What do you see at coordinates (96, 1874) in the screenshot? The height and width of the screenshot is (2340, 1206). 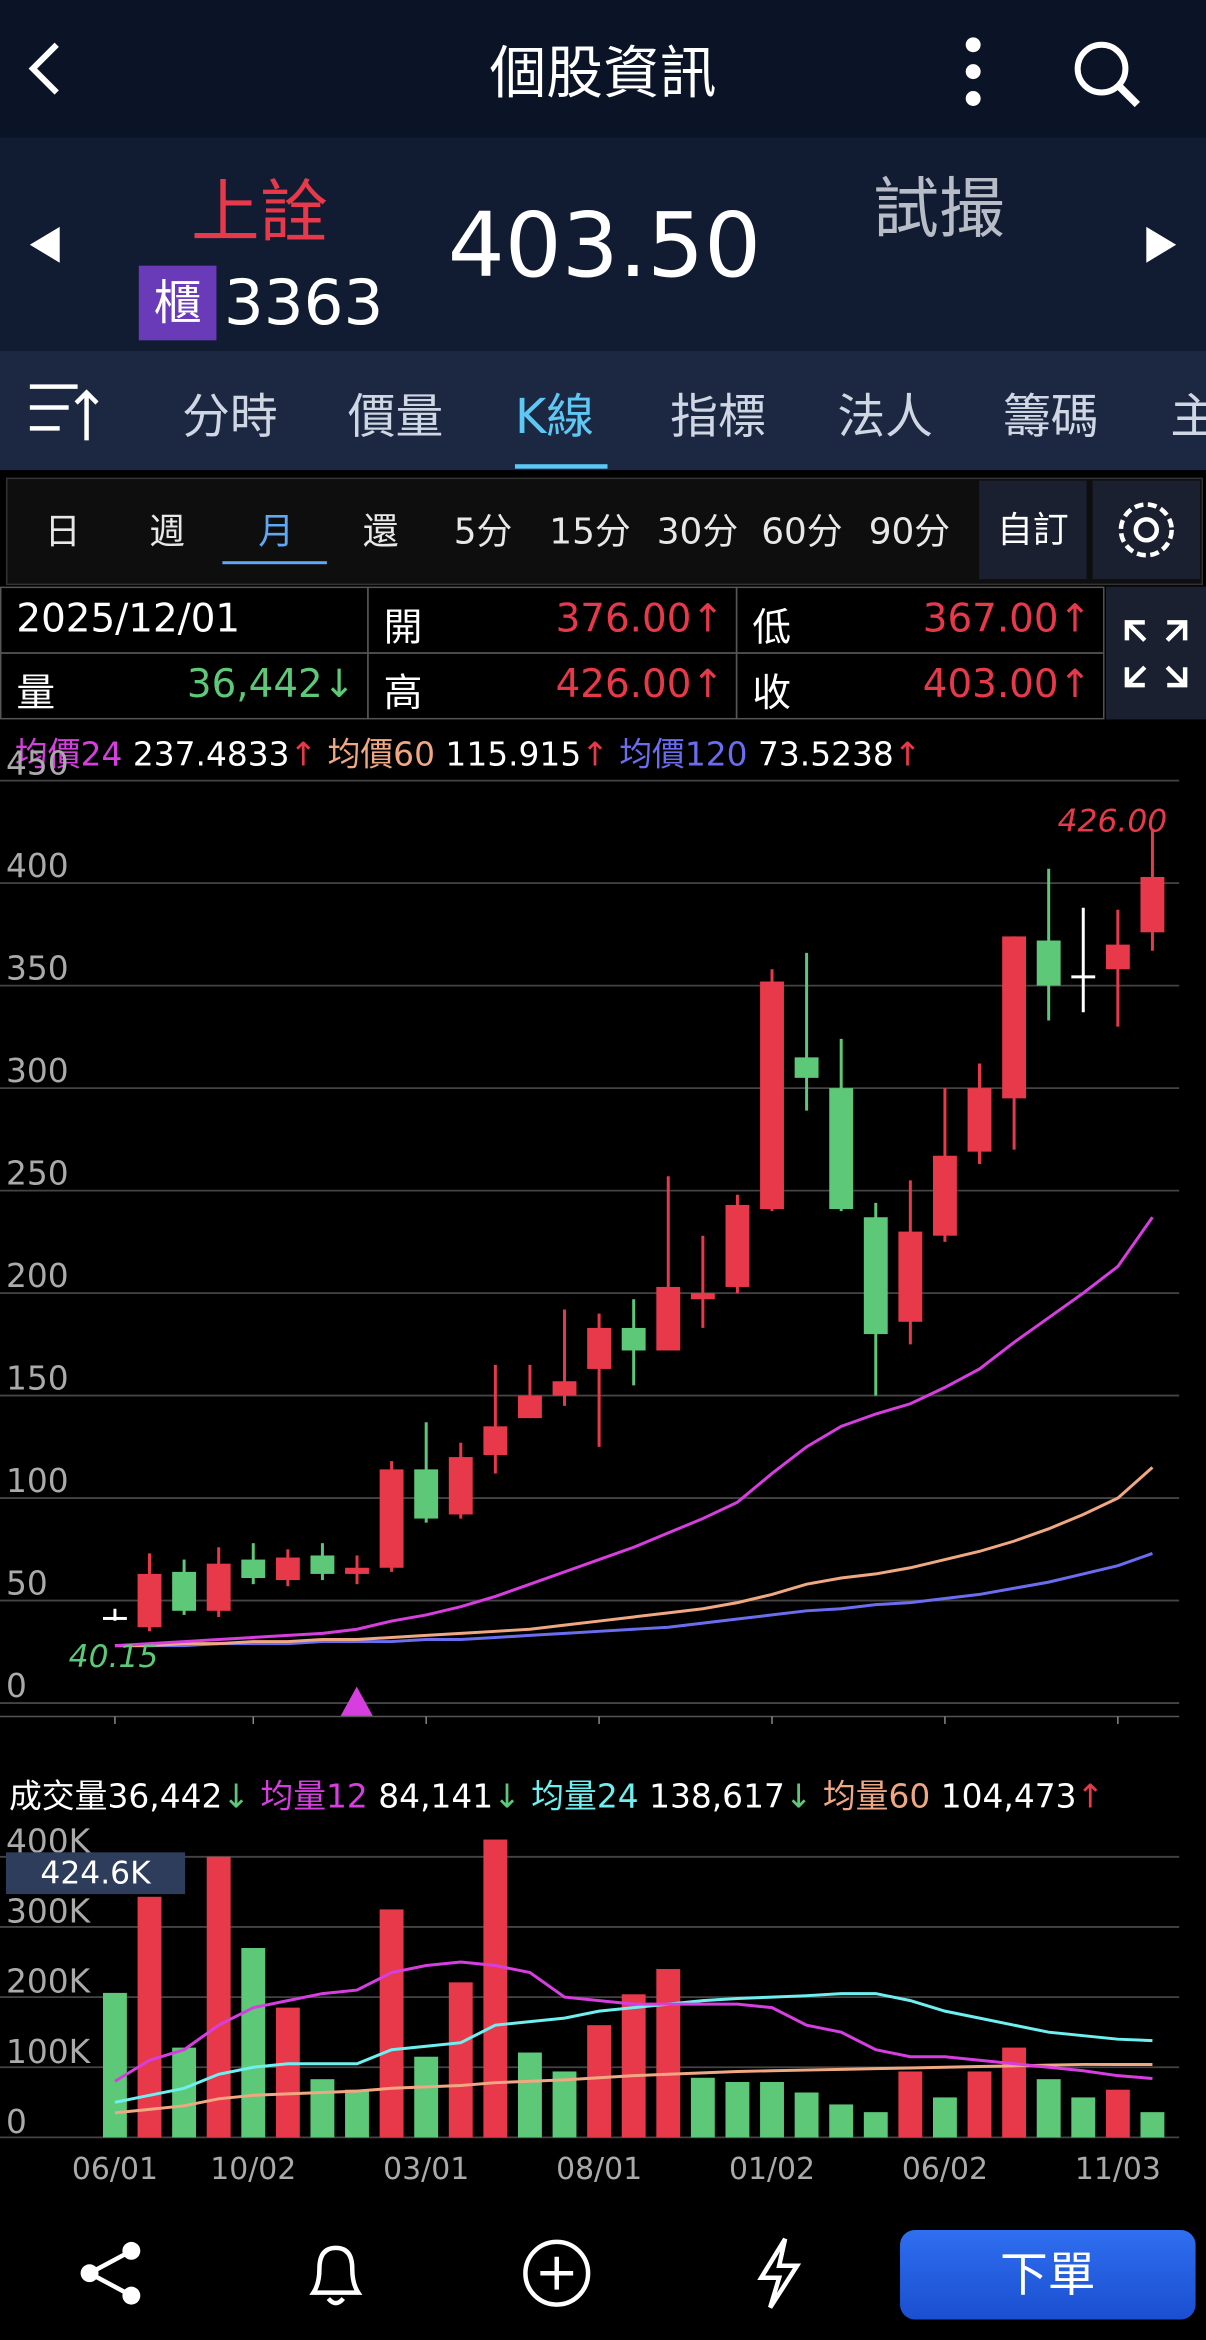 I see `vol-max-label: 424.6K` at bounding box center [96, 1874].